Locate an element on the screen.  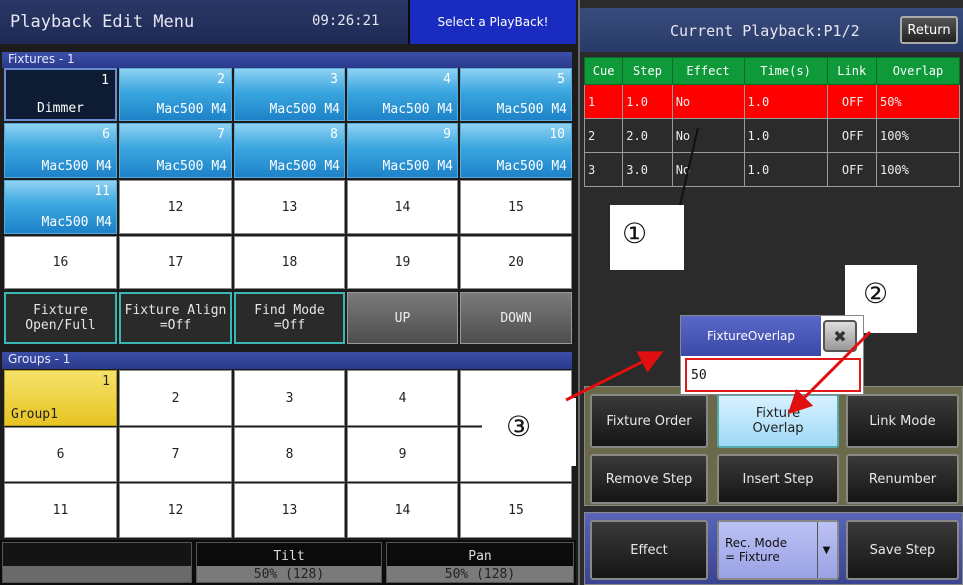
button-label-line1: DOWN is located at coordinates (516, 318).